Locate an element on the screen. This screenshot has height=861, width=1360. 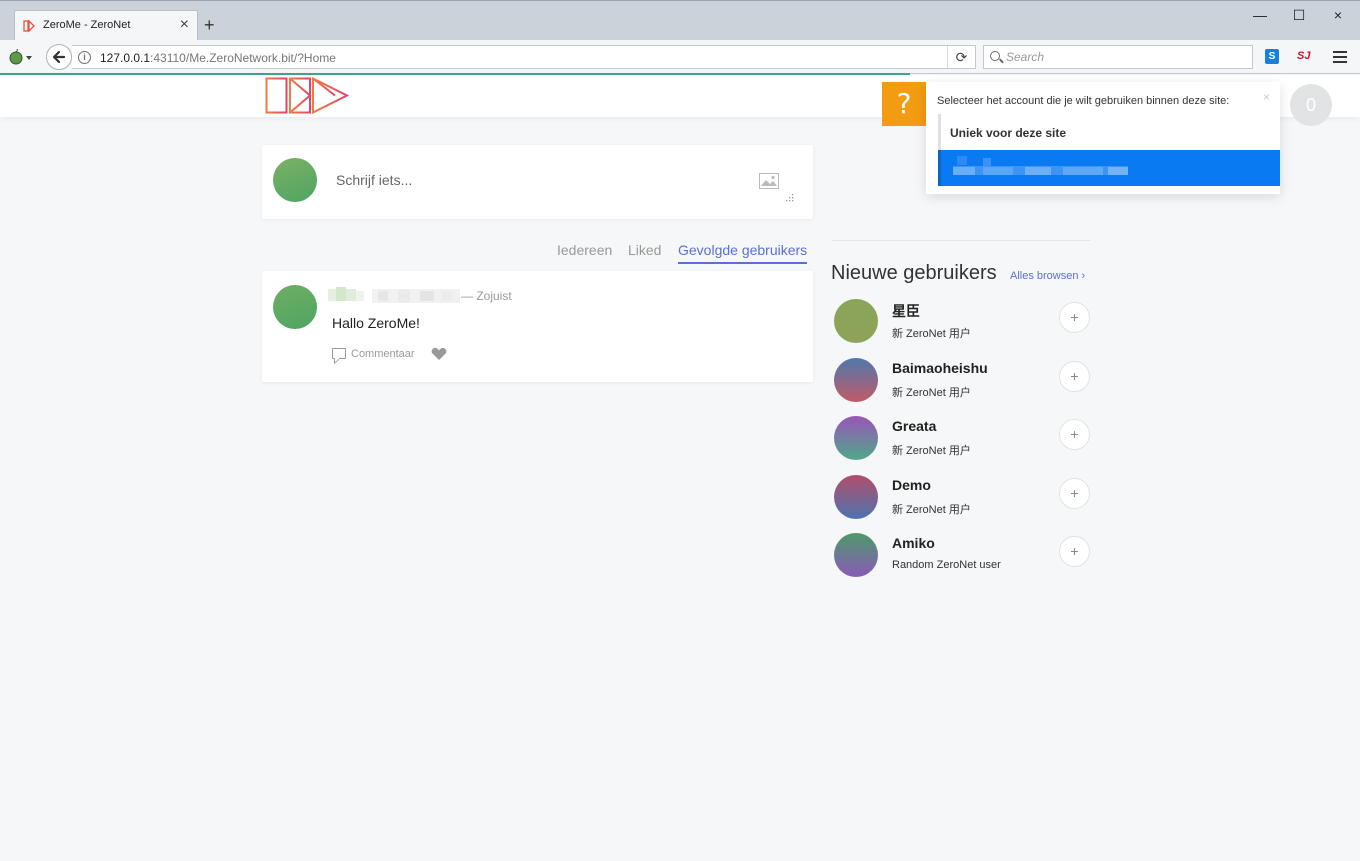
tab-followed-users: Gevolgde gebruikers is located at coordinates (743, 253).